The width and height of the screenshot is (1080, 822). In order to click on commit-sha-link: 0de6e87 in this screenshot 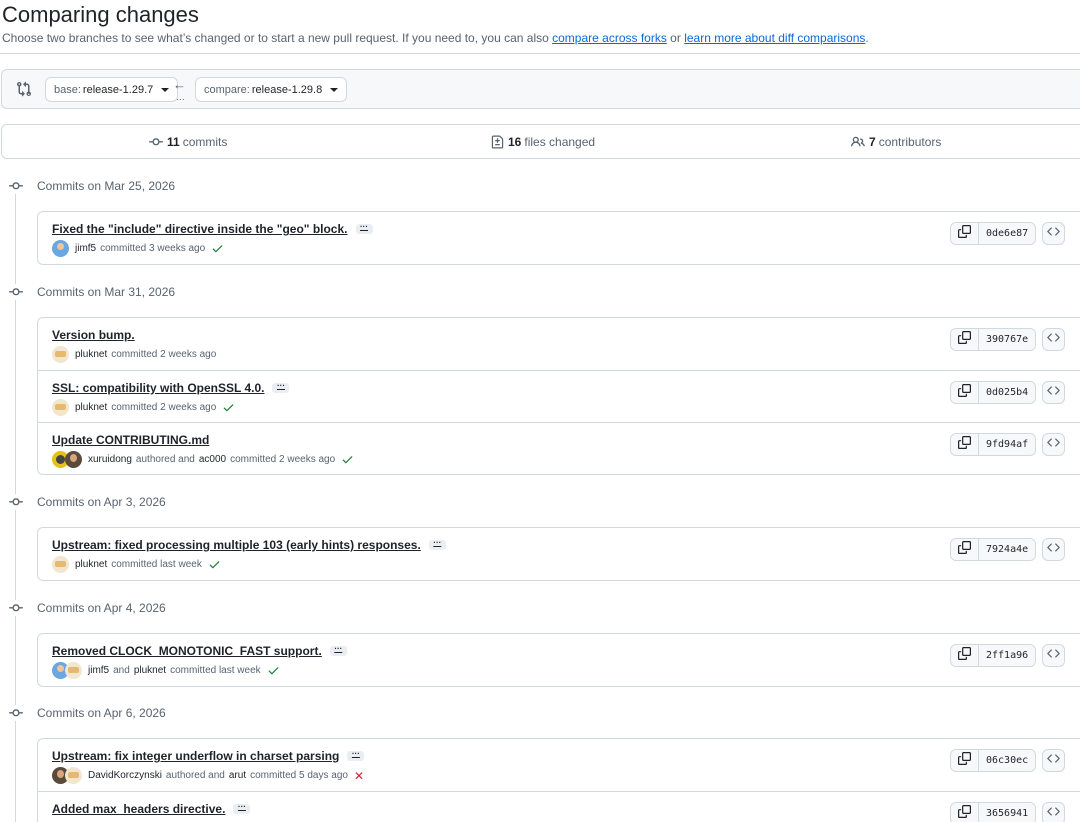, I will do `click(1007, 233)`.